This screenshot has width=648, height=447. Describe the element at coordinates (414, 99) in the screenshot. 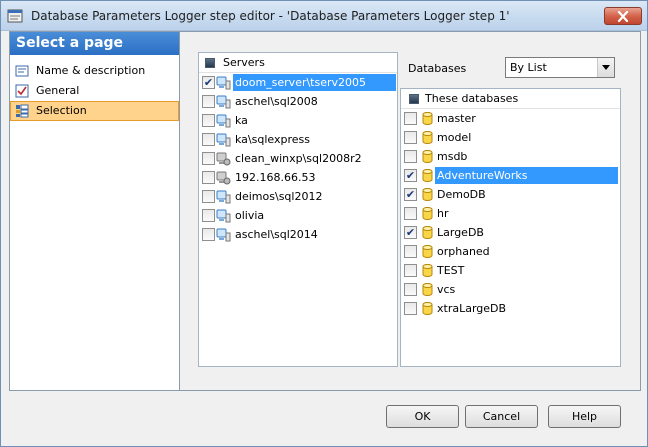

I see `databases-check-all` at that location.